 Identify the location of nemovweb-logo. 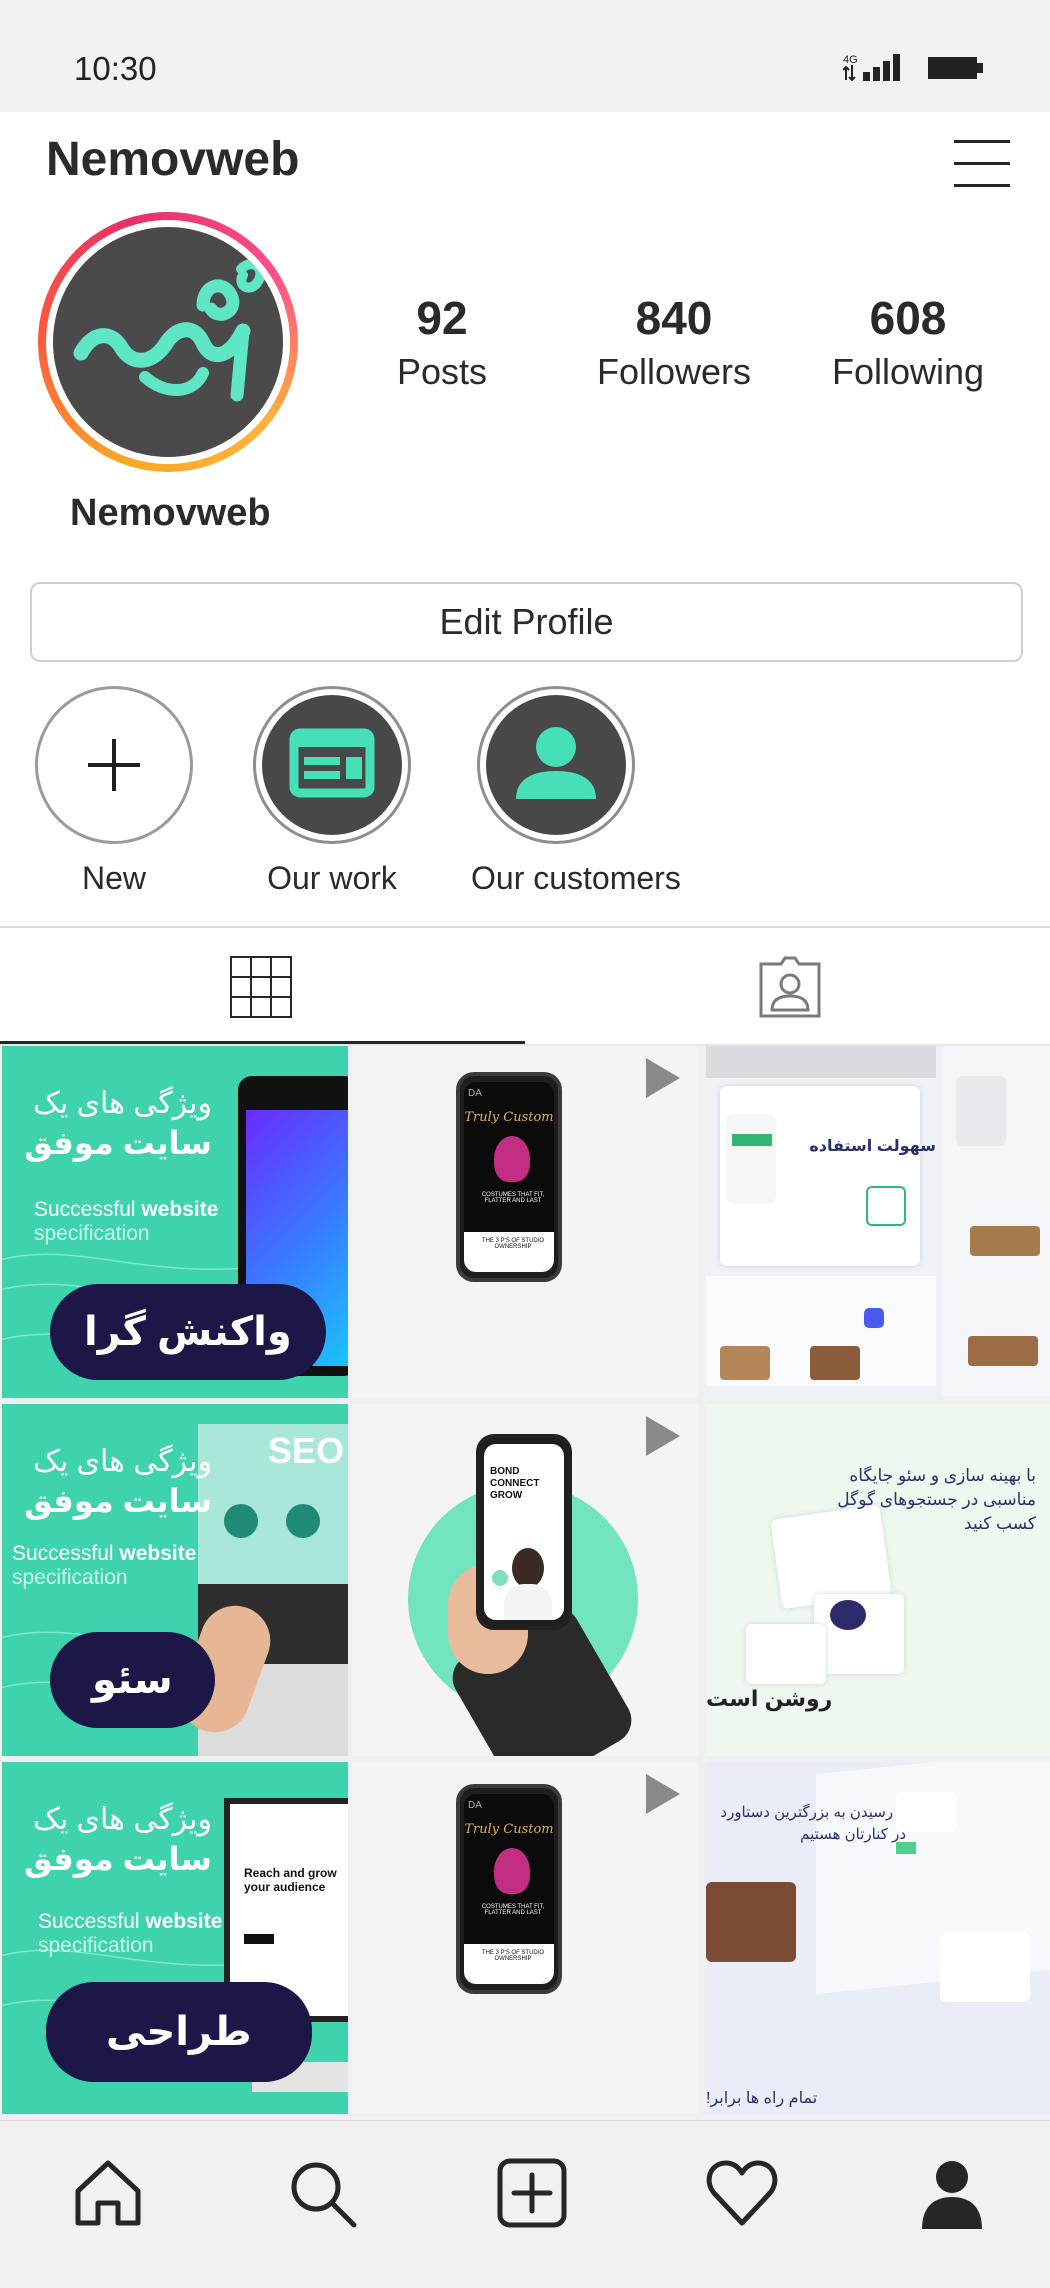
(168, 342).